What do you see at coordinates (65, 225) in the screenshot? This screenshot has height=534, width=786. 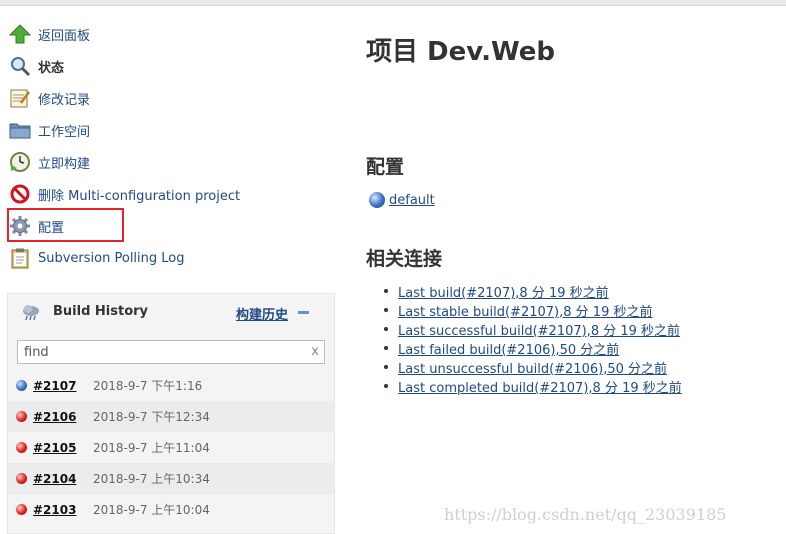 I see `configure-highlight-box` at bounding box center [65, 225].